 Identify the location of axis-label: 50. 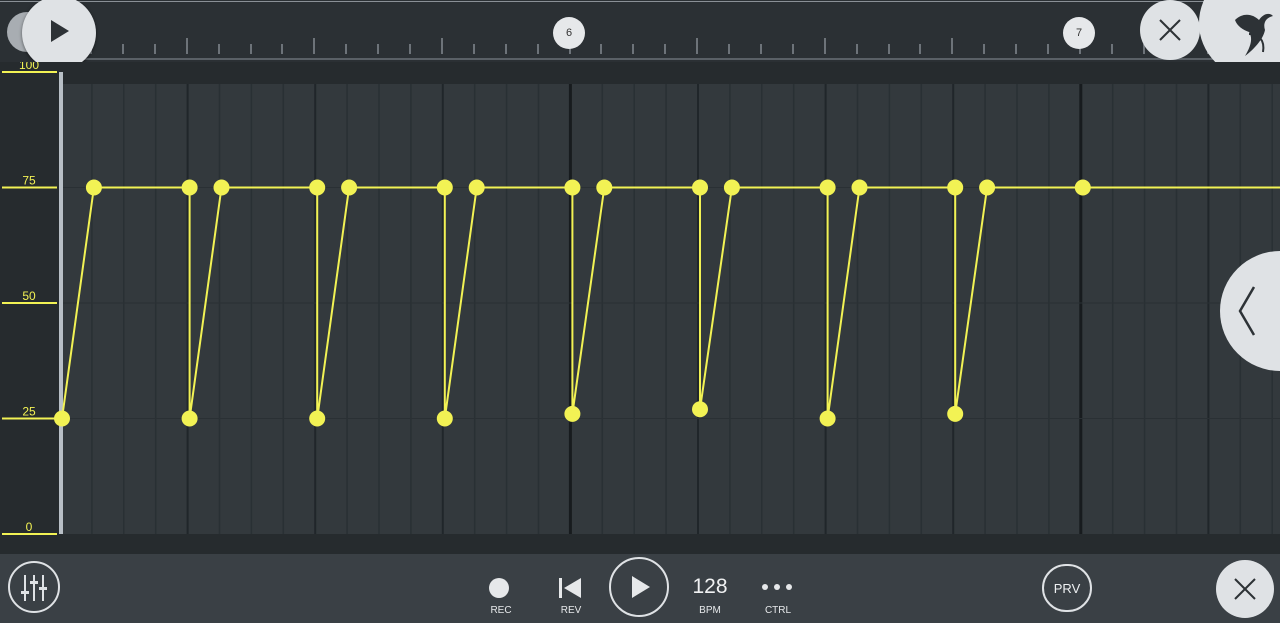
(29, 296).